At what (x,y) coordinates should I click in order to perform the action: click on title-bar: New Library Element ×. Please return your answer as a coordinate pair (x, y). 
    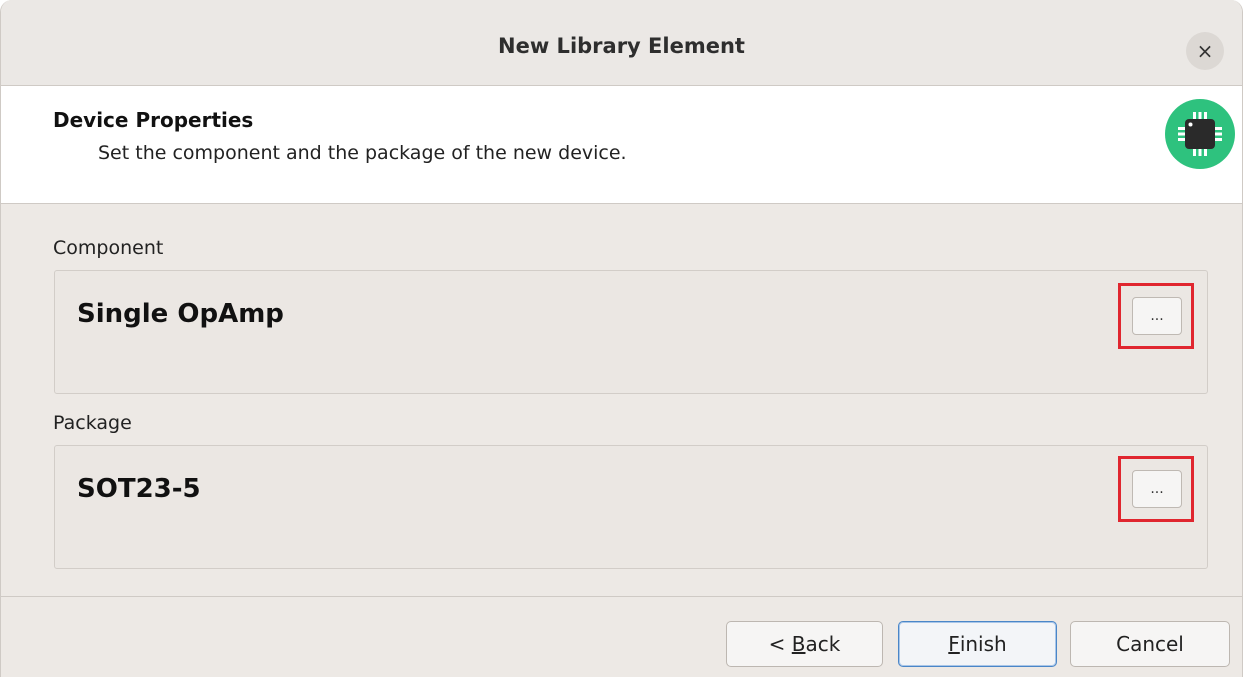
    Looking at the image, I should click on (621, 43).